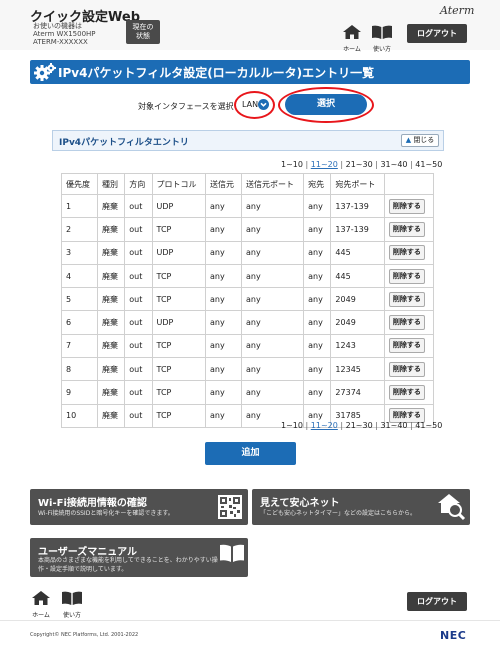 This screenshot has height=667, width=500. Describe the element at coordinates (357, 252) in the screenshot. I see `table-cell: 445` at that location.